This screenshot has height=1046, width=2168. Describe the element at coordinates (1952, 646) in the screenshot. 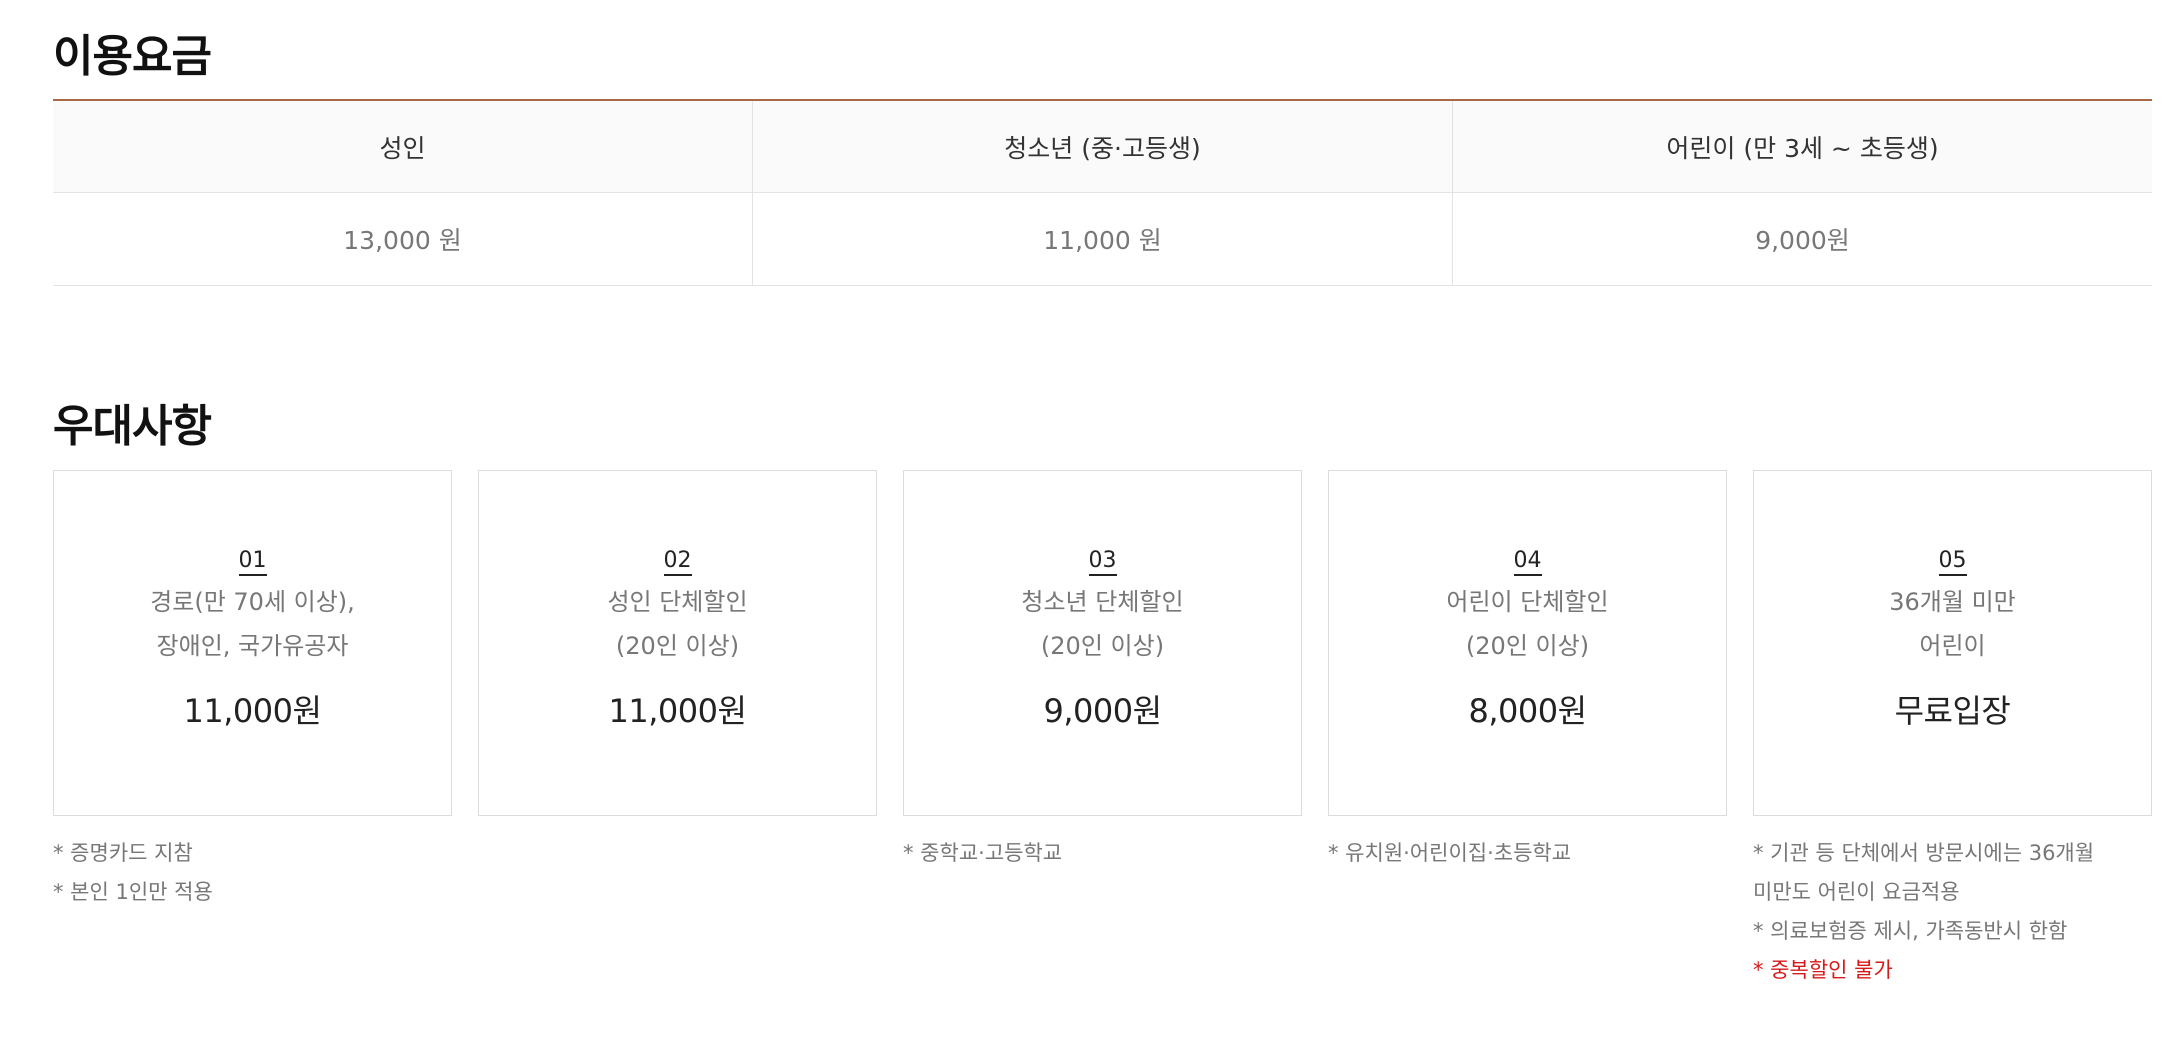

I see `benefit-description-line: 어린이` at that location.